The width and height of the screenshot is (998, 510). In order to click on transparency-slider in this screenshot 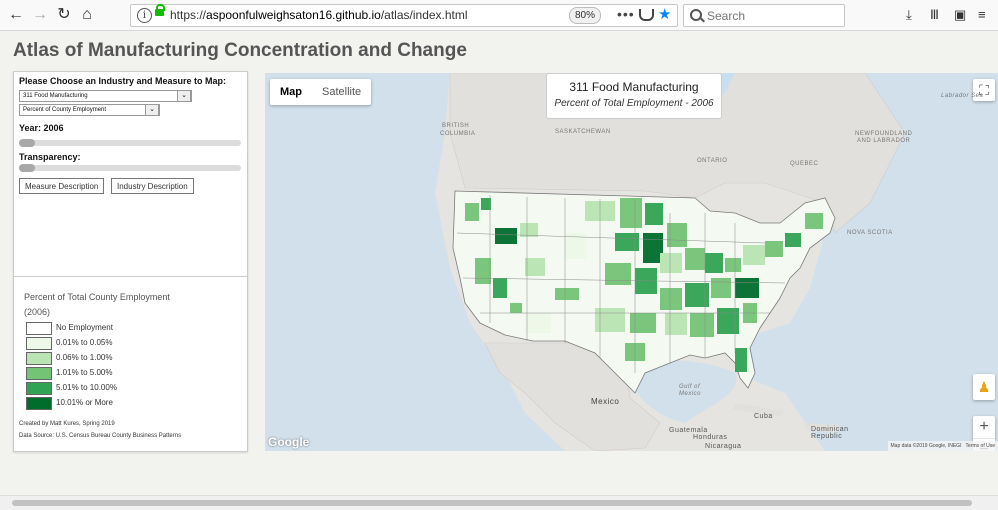, I will do `click(130, 168)`.